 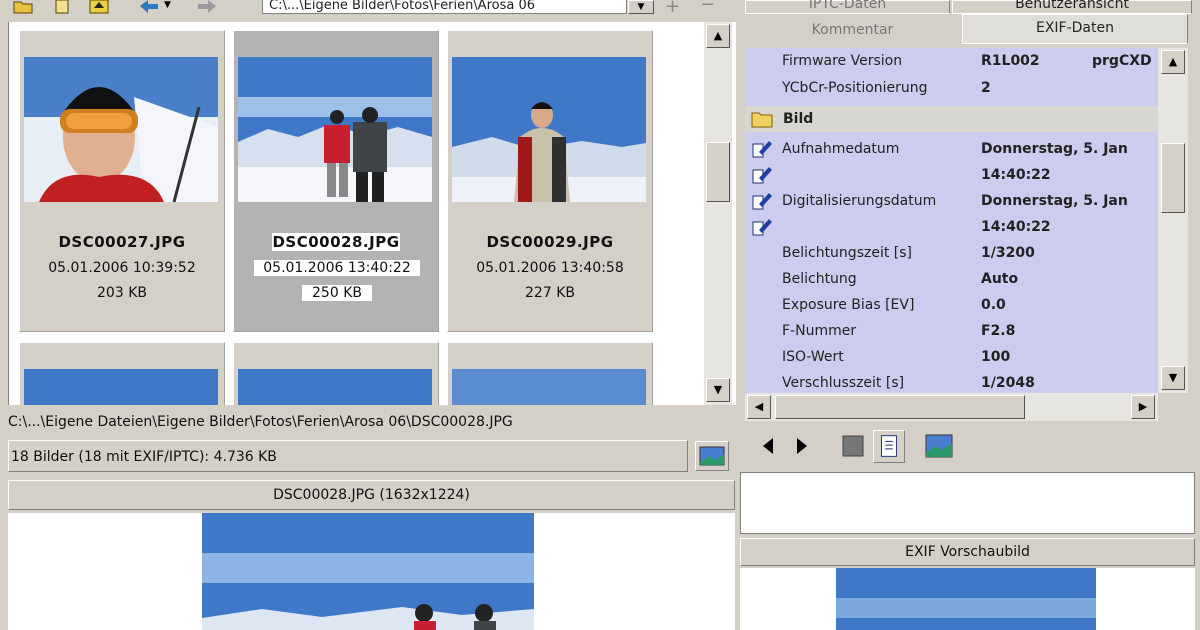 What do you see at coordinates (368, 571) in the screenshot?
I see `preview-photo` at bounding box center [368, 571].